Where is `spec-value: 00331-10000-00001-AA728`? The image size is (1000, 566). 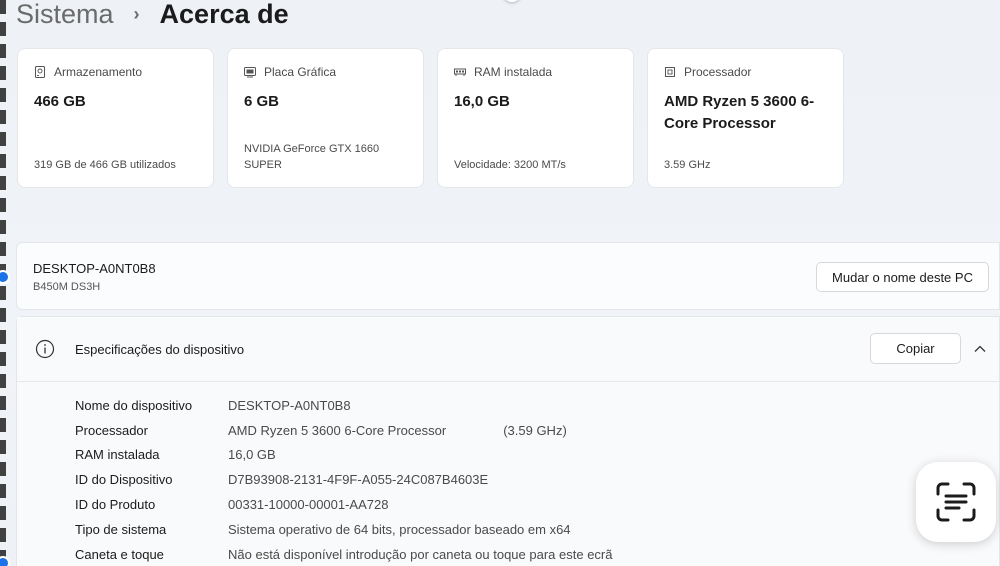 spec-value: 00331-10000-00001-AA728 is located at coordinates (308, 505).